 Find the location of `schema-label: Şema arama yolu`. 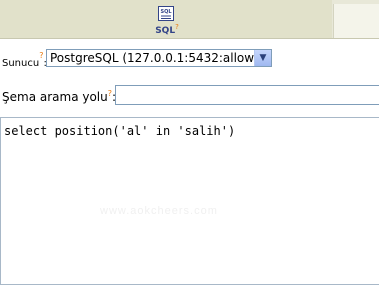

schema-label: Şema arama yolu is located at coordinates (55, 97).